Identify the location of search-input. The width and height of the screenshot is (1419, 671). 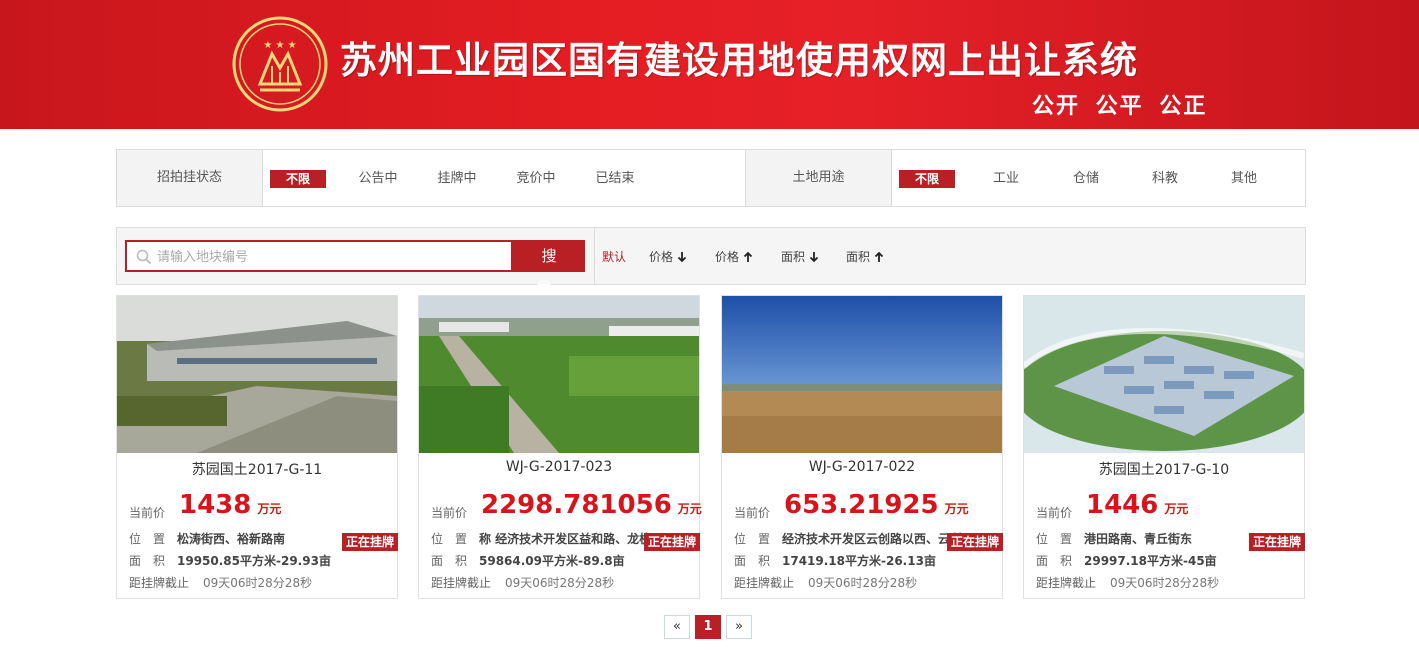
(332, 257).